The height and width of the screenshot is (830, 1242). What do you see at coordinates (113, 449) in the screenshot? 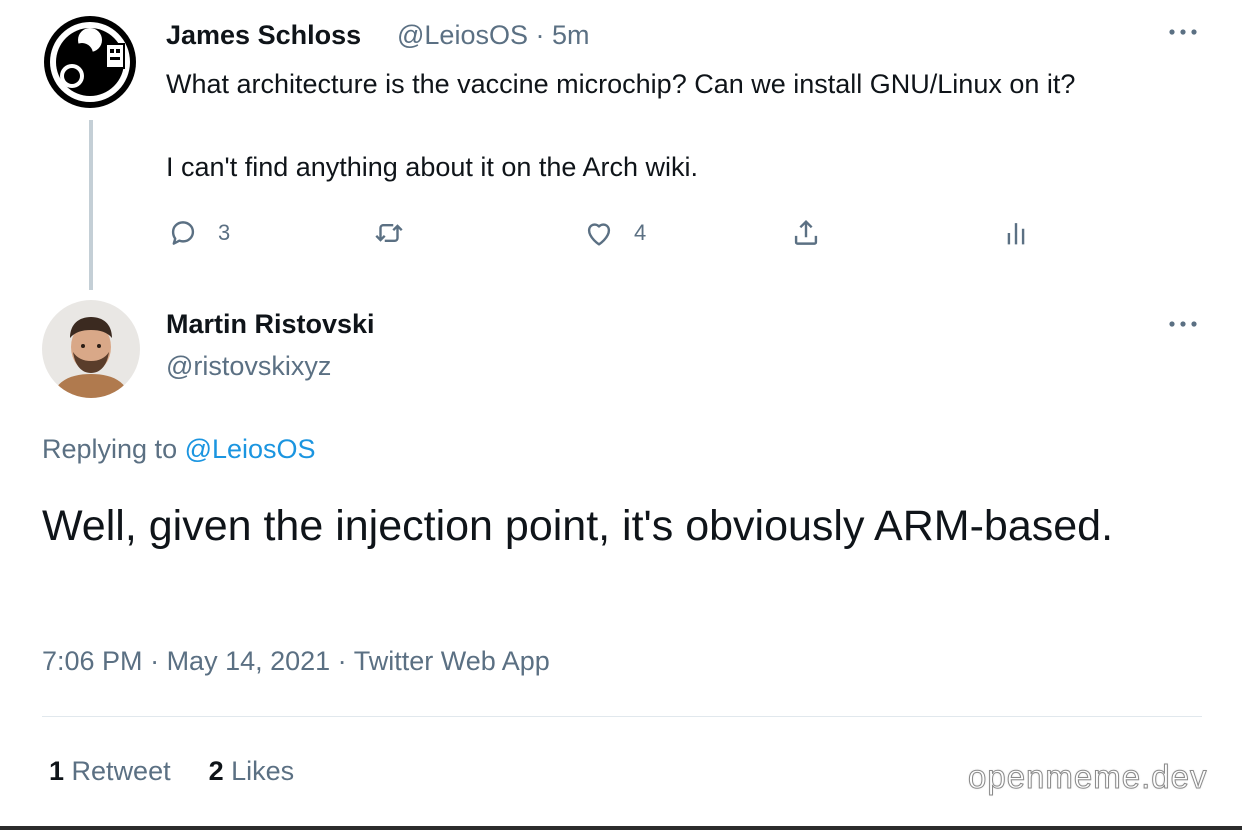
I see `replying-to-label: Replying to` at bounding box center [113, 449].